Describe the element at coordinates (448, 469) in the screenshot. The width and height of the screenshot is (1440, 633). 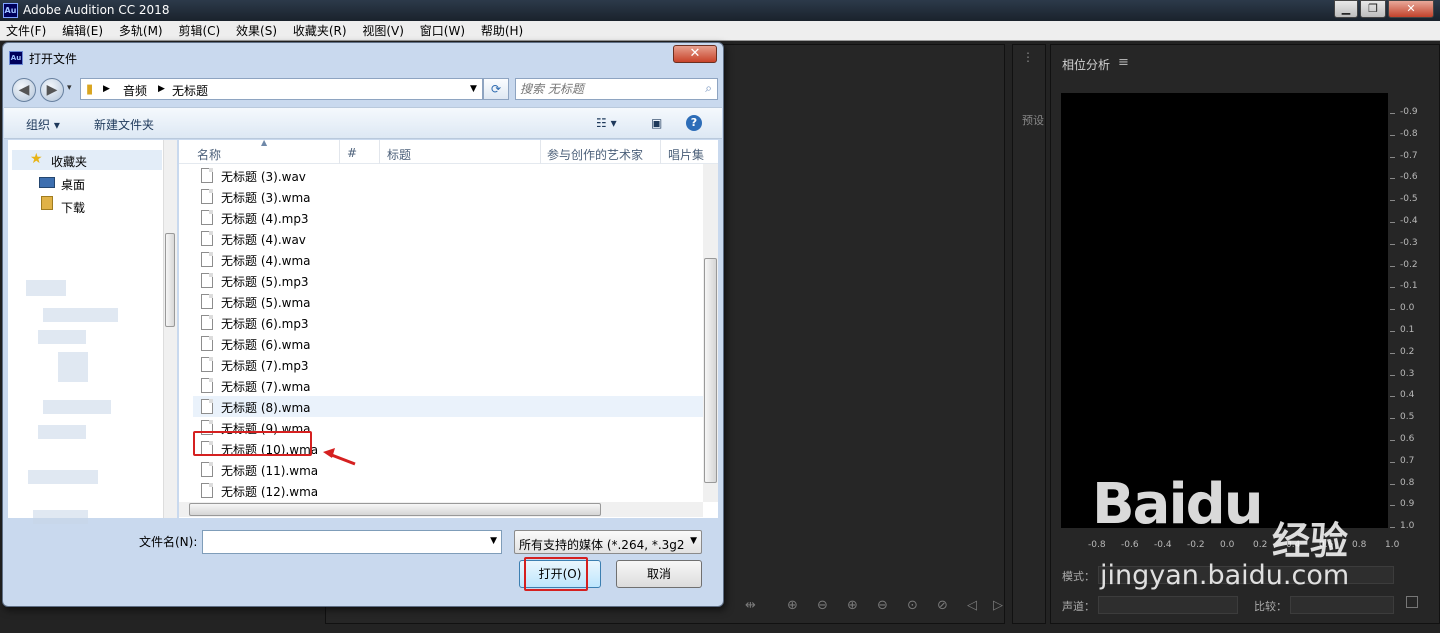
I see `file-row: 无标题 (11).wma` at that location.